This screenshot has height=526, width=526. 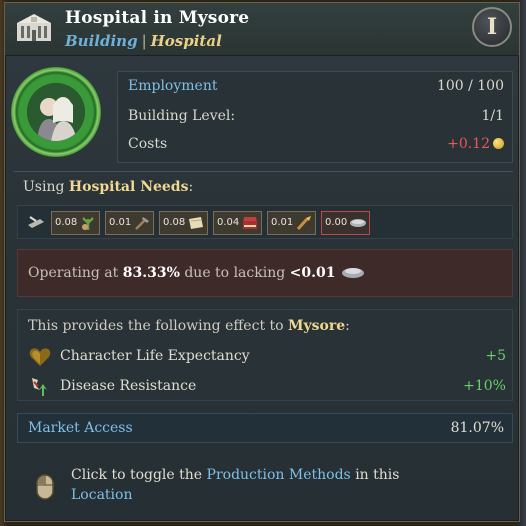 I want to click on lacking-amount: <0.01, so click(x=312, y=273).